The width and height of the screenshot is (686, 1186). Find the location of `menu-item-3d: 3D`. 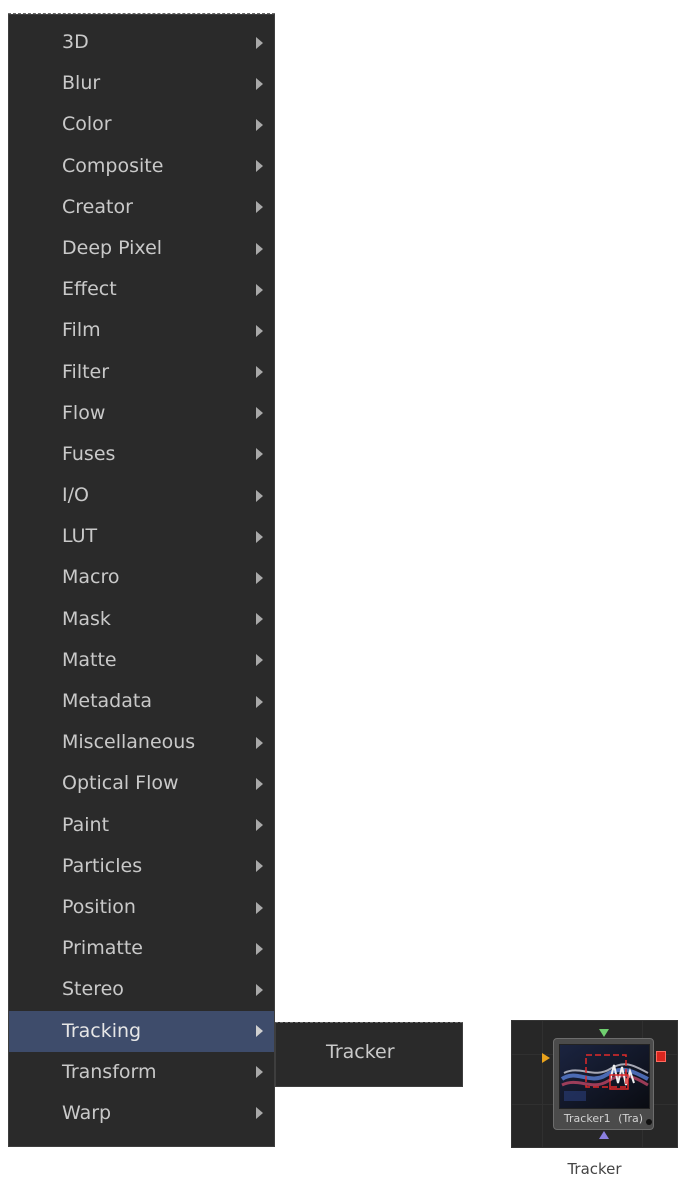

menu-item-3d: 3D is located at coordinates (141, 42).